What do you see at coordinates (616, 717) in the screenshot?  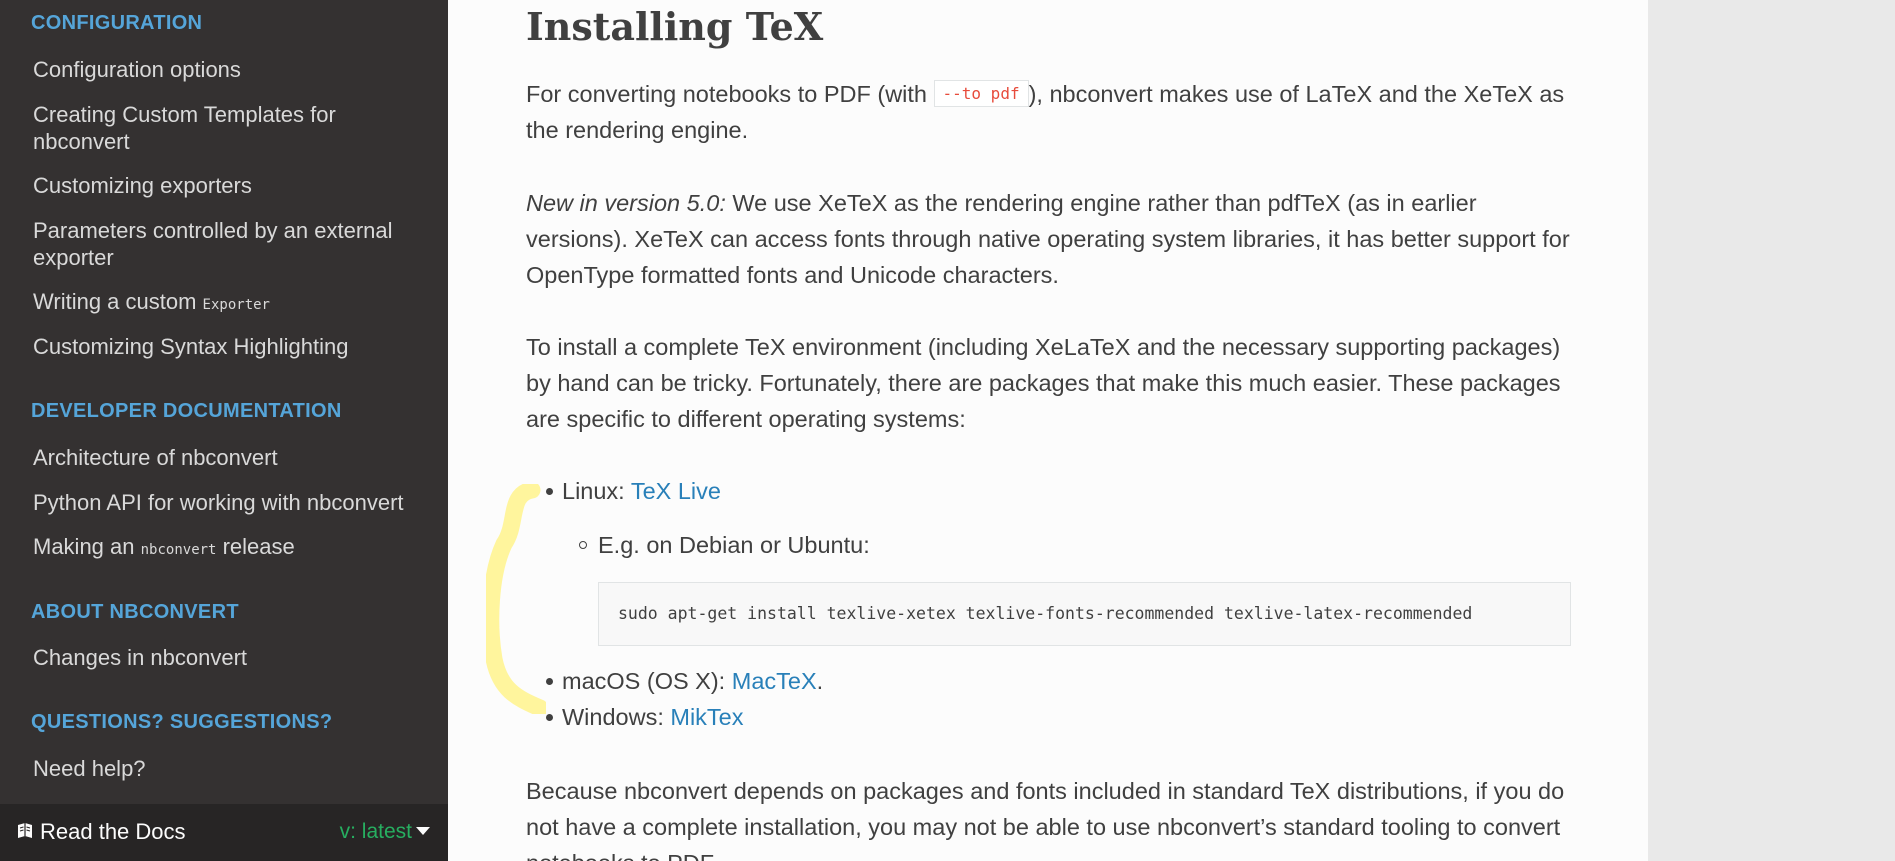 I see `windows-label: Windows:` at bounding box center [616, 717].